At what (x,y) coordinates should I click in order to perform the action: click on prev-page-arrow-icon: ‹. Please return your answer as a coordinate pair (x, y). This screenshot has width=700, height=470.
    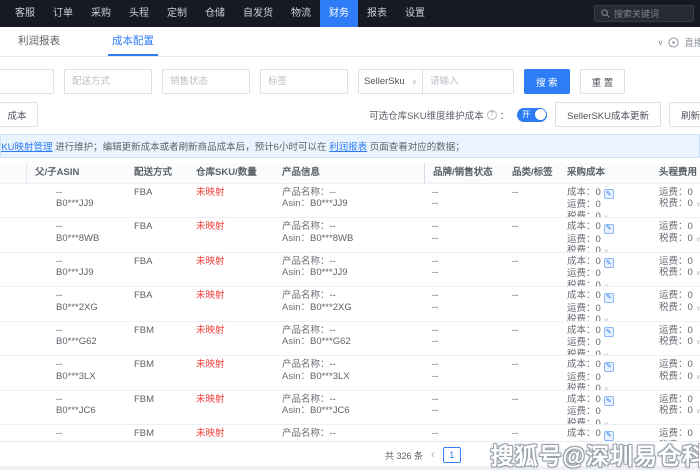
    Looking at the image, I should click on (433, 455).